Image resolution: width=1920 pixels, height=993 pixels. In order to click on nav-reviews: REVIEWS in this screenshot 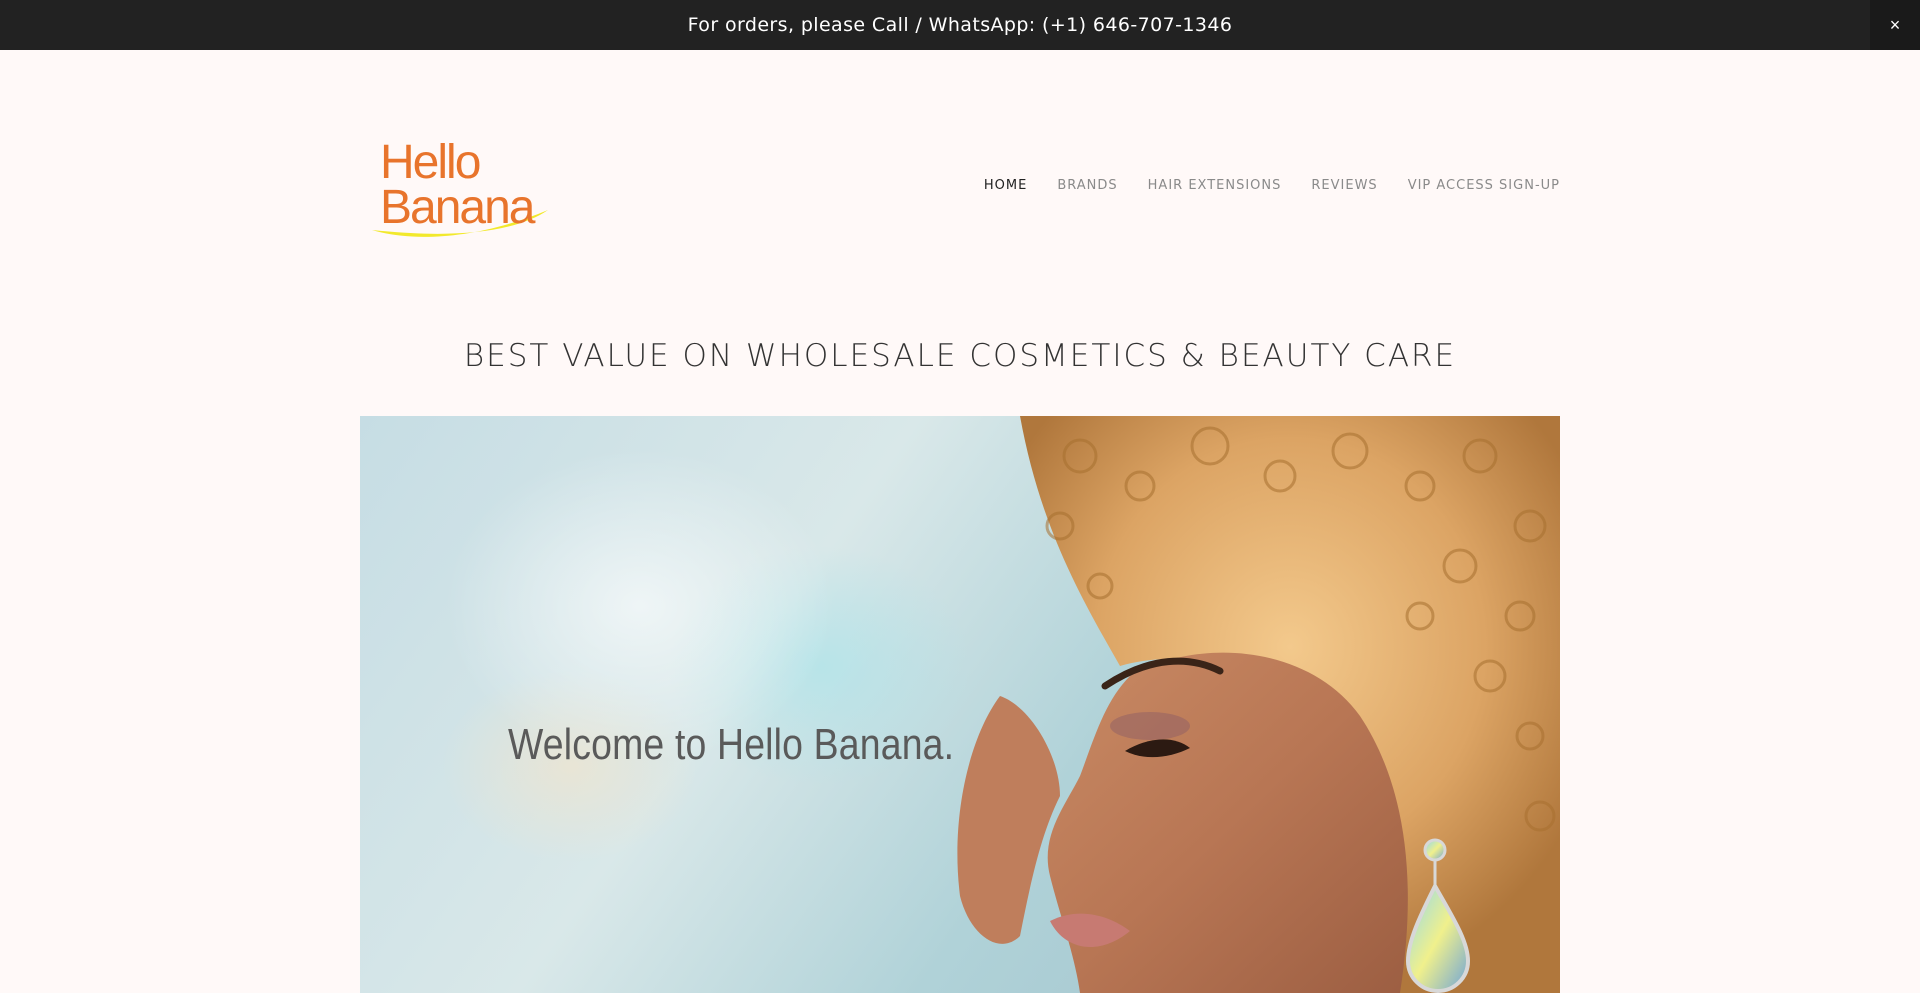, I will do `click(1344, 186)`.